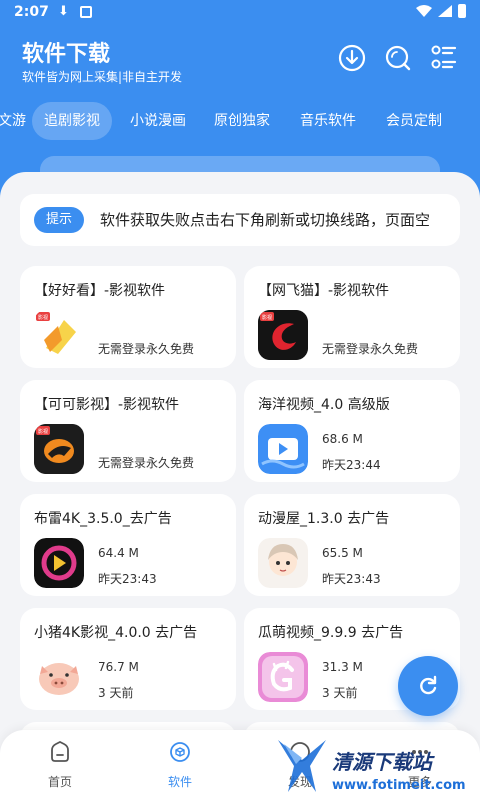 This screenshot has width=480, height=800. What do you see at coordinates (102, 77) in the screenshot?
I see `page-subtitle: 软件皆为网上采集|非自主开发` at bounding box center [102, 77].